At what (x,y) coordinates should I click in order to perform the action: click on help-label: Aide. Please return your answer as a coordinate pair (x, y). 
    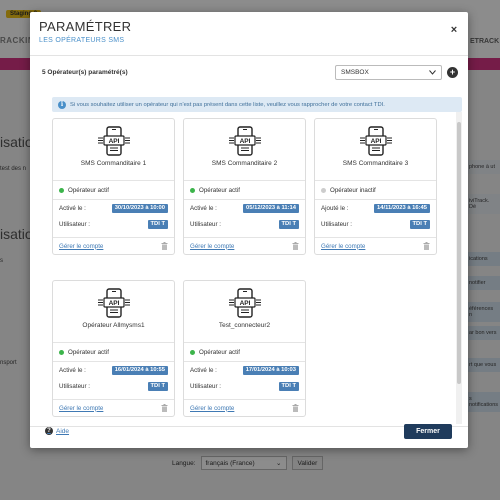
    Looking at the image, I should click on (63, 431).